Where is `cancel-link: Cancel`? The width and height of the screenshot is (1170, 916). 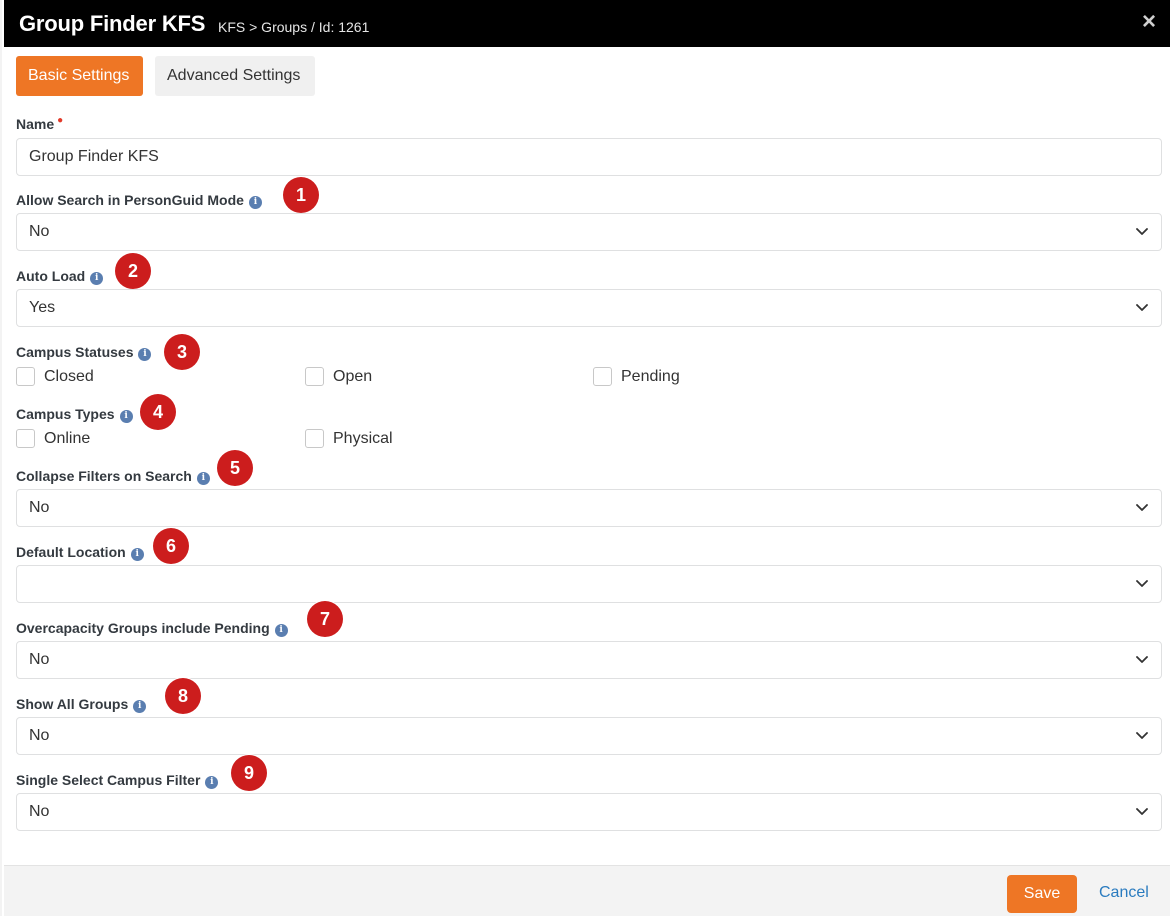 cancel-link: Cancel is located at coordinates (1124, 893).